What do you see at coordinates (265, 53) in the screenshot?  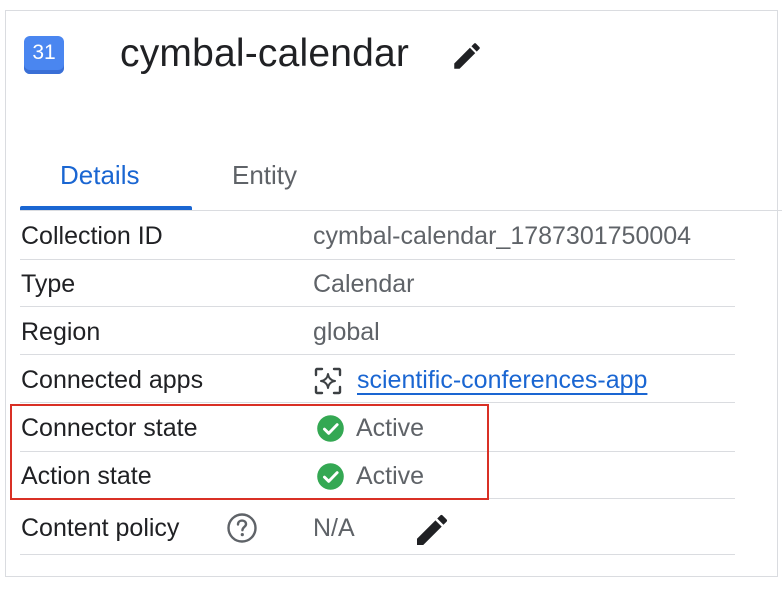 I see `page-title: cymbal-calendar` at bounding box center [265, 53].